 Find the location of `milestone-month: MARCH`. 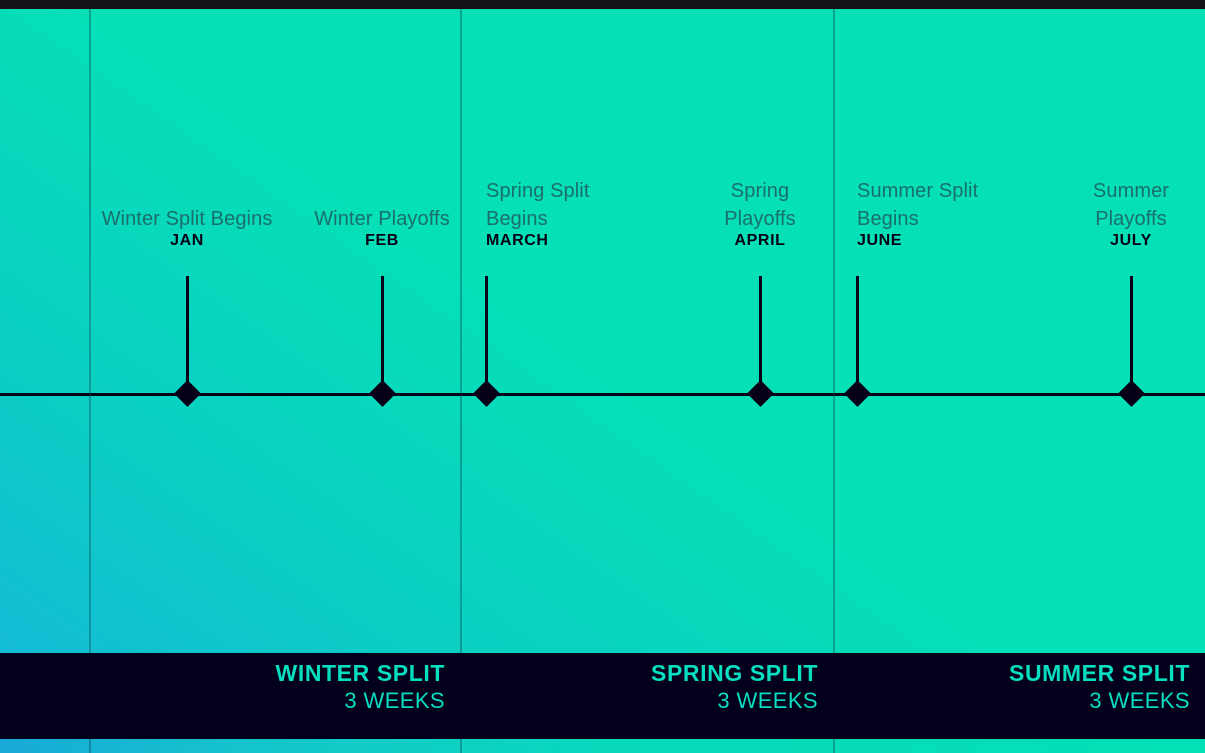

milestone-month: MARCH is located at coordinates (517, 240).